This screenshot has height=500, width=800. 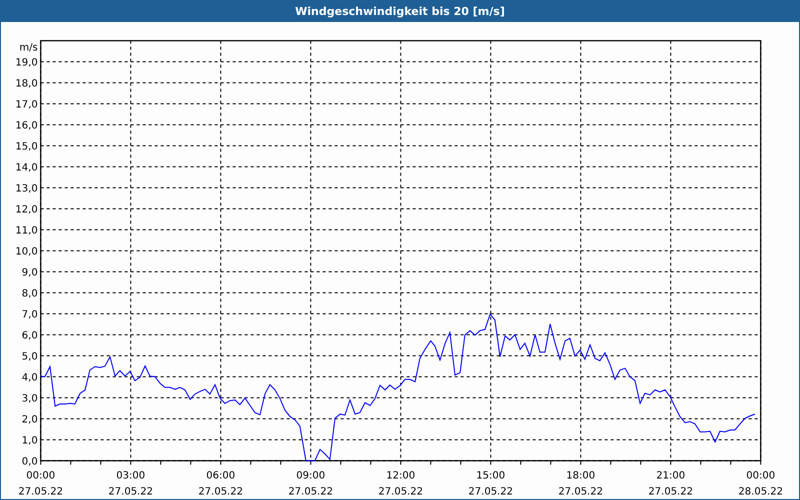 I want to click on y-tick-label: 1,0, so click(x=30, y=441).